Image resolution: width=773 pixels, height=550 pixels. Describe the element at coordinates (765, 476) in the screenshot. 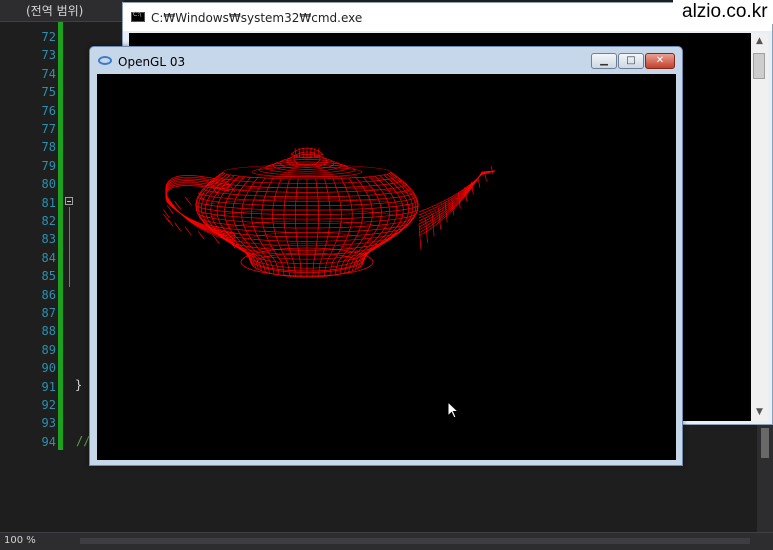

I see `editor-vertical-scrollbar` at that location.